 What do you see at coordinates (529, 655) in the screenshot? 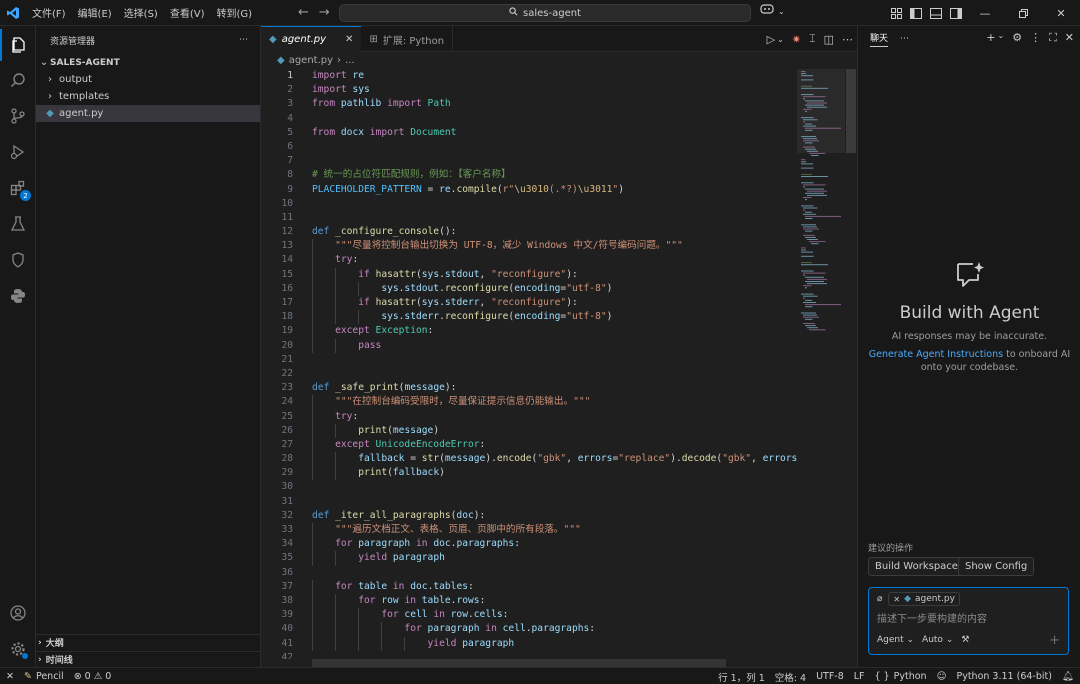
I see `code-line: 42` at bounding box center [529, 655].